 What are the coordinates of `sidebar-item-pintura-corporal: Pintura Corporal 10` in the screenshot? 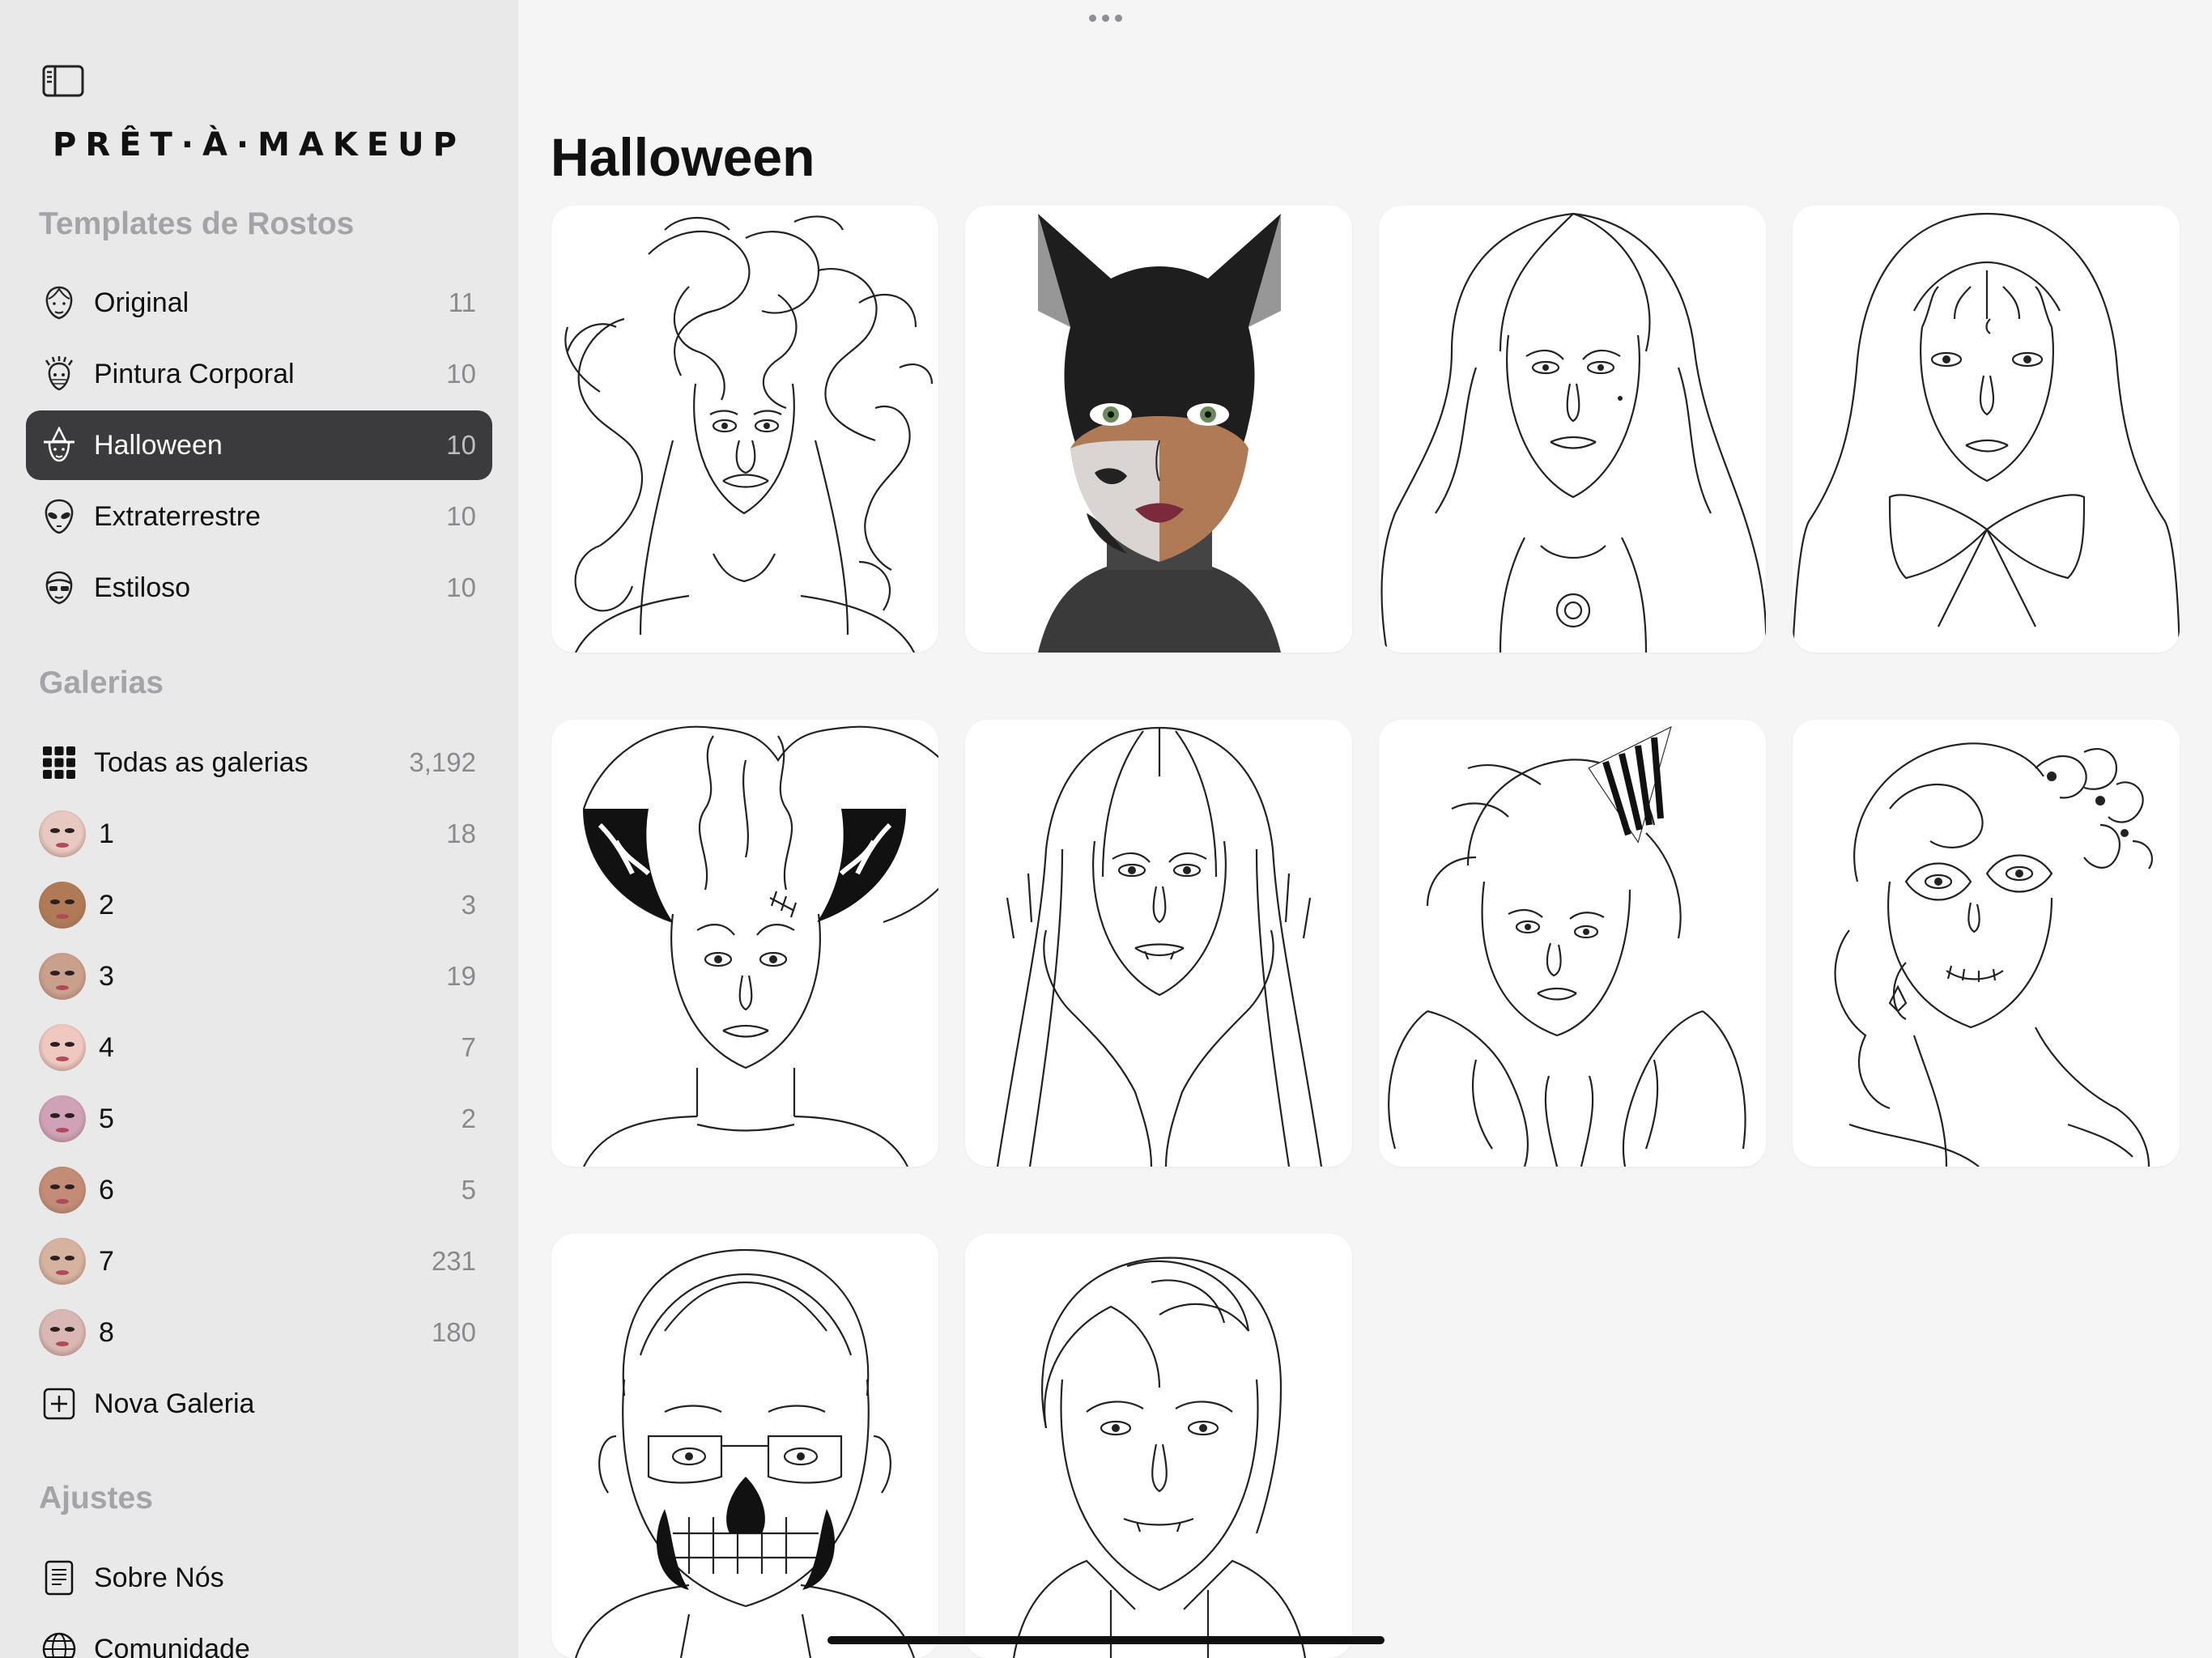 It's located at (259, 374).